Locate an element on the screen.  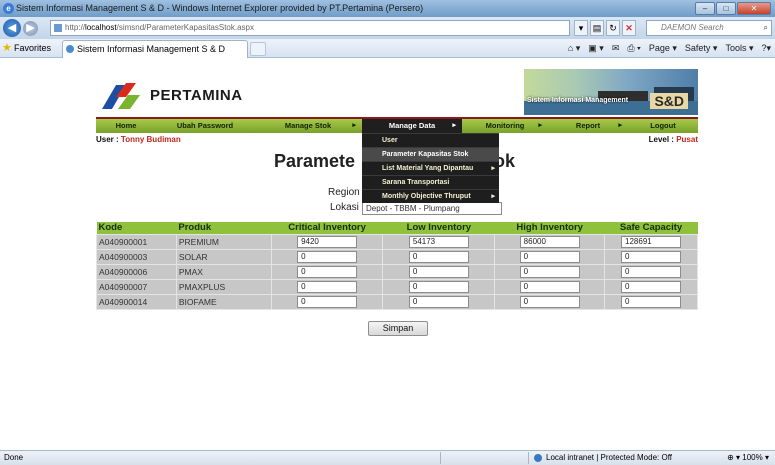
dropdown-item-list-material: List Material Yang Dipantau ▸ is located at coordinates (430, 168).